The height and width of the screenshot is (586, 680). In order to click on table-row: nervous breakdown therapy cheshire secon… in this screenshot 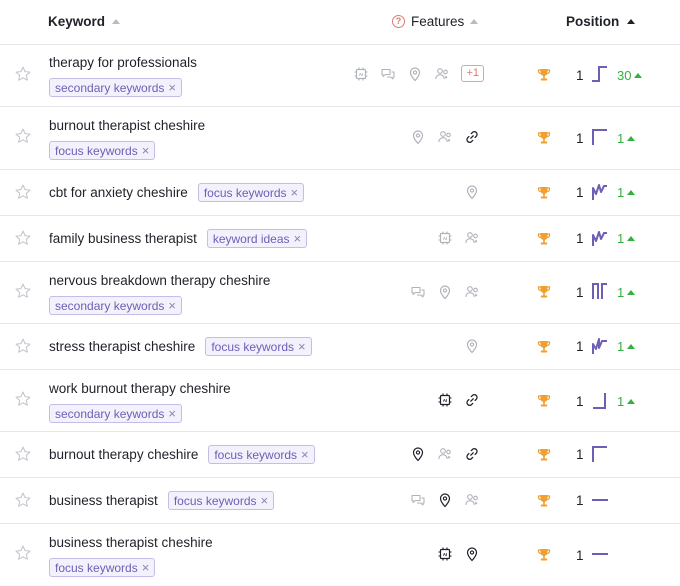, I will do `click(340, 293)`.